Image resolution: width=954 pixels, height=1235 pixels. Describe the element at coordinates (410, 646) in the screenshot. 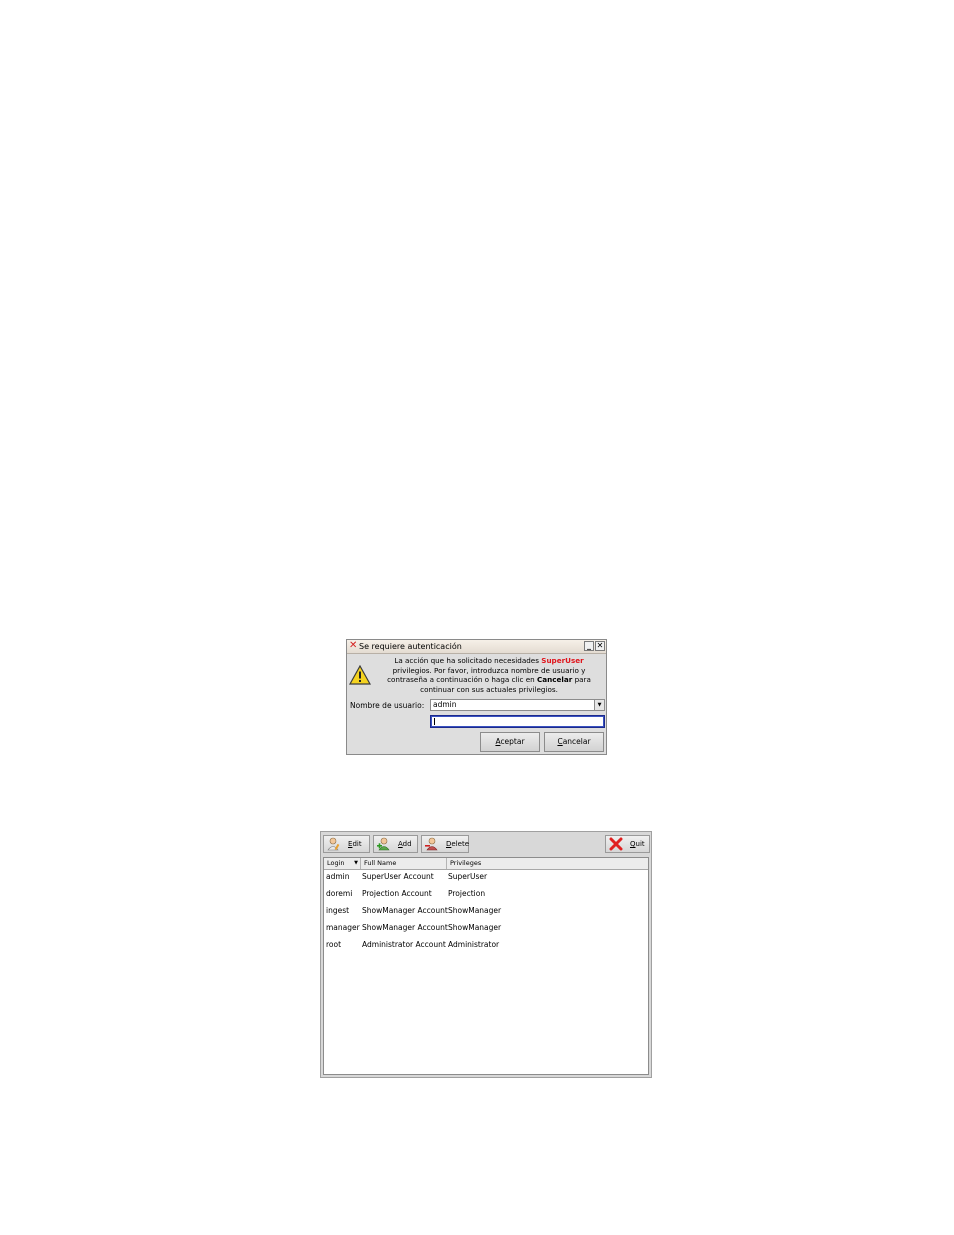

I see `dialog-title: Se requiere autenticación` at that location.